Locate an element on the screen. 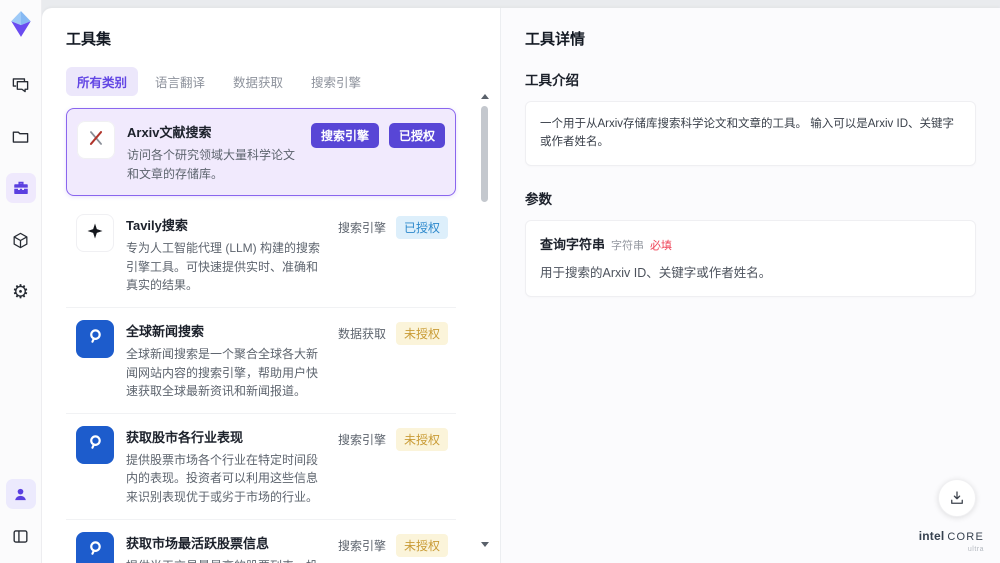 The width and height of the screenshot is (1000, 563). tab-language-translation: 语言翻译 is located at coordinates (180, 81).